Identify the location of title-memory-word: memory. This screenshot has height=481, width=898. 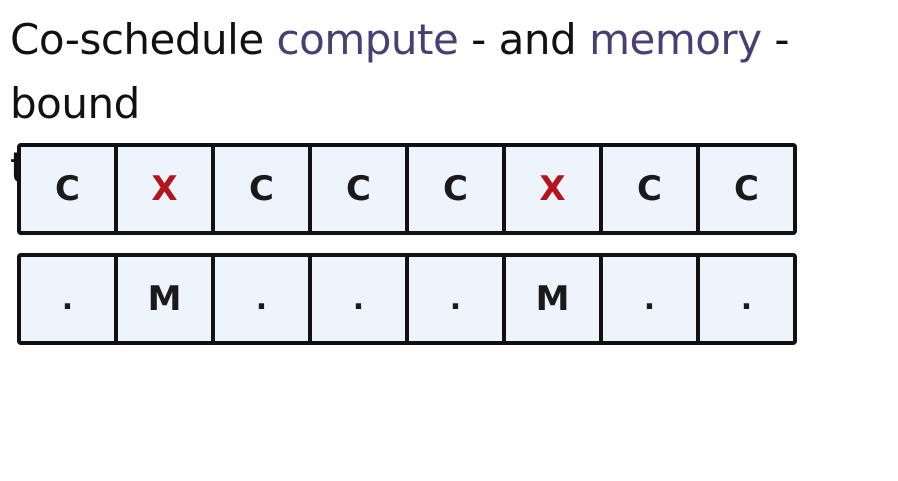
(675, 39).